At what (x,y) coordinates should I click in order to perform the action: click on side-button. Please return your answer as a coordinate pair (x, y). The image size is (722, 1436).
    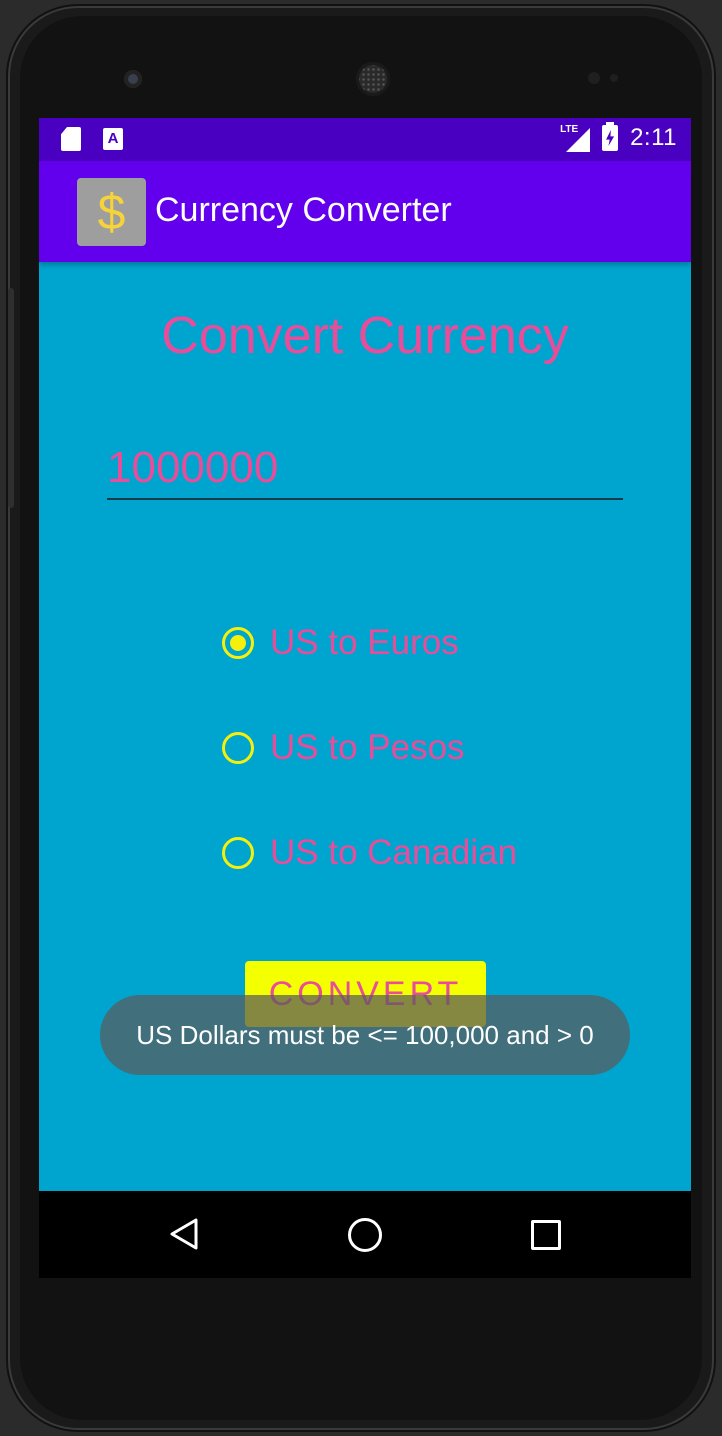
    Looking at the image, I should click on (11, 398).